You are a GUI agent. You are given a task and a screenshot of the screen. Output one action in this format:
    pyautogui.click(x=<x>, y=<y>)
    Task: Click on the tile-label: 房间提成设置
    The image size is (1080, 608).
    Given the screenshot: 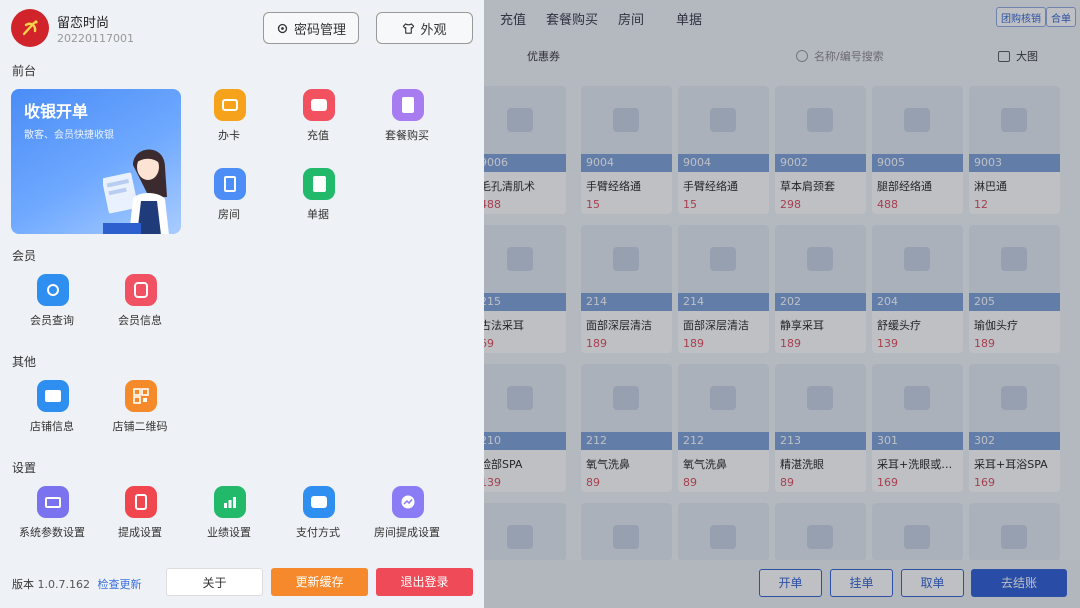 What is the action you would take?
    pyautogui.click(x=407, y=532)
    